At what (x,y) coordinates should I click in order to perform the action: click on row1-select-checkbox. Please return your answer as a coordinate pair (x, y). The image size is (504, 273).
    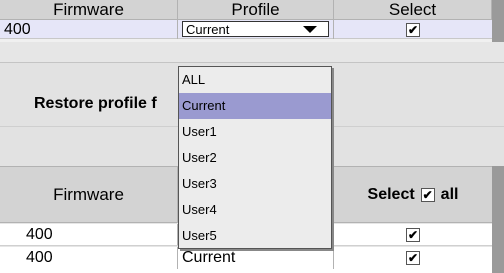
    Looking at the image, I should click on (413, 234).